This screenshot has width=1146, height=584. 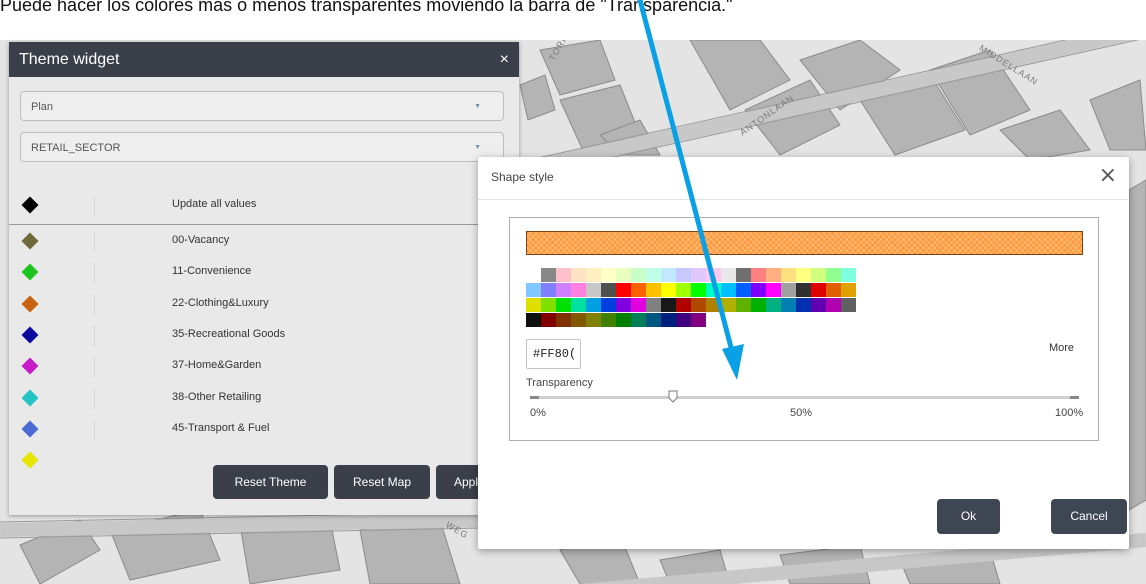 I want to click on transparency-slider-track, so click(x=804, y=397).